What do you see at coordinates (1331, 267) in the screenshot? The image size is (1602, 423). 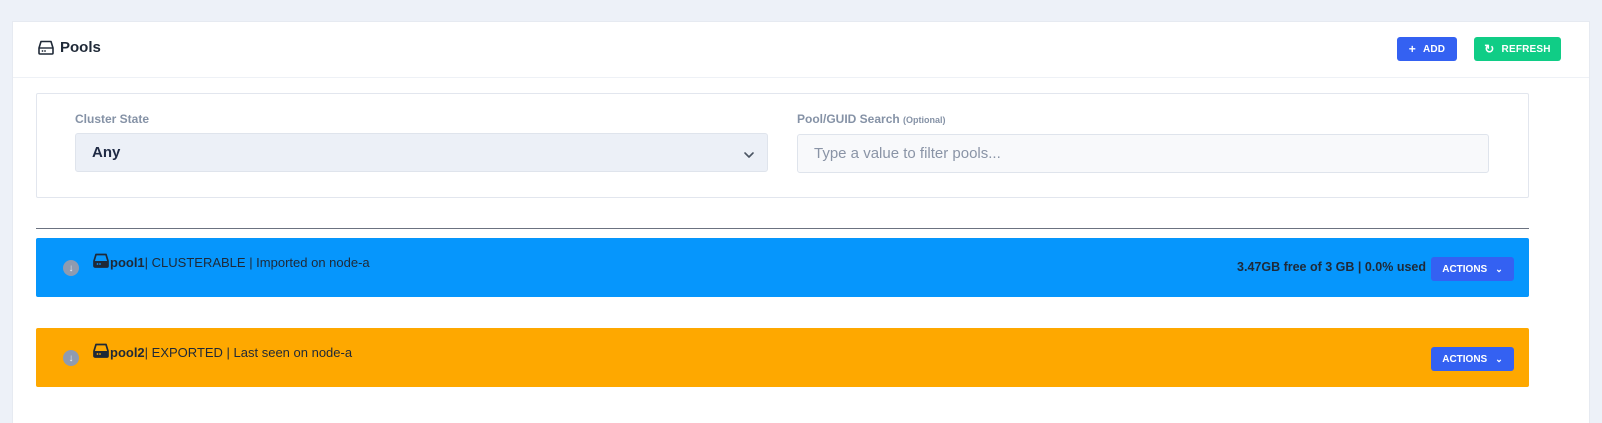 I see `pool-usage: 3.47GB free of 3 GB | 0.0% used` at bounding box center [1331, 267].